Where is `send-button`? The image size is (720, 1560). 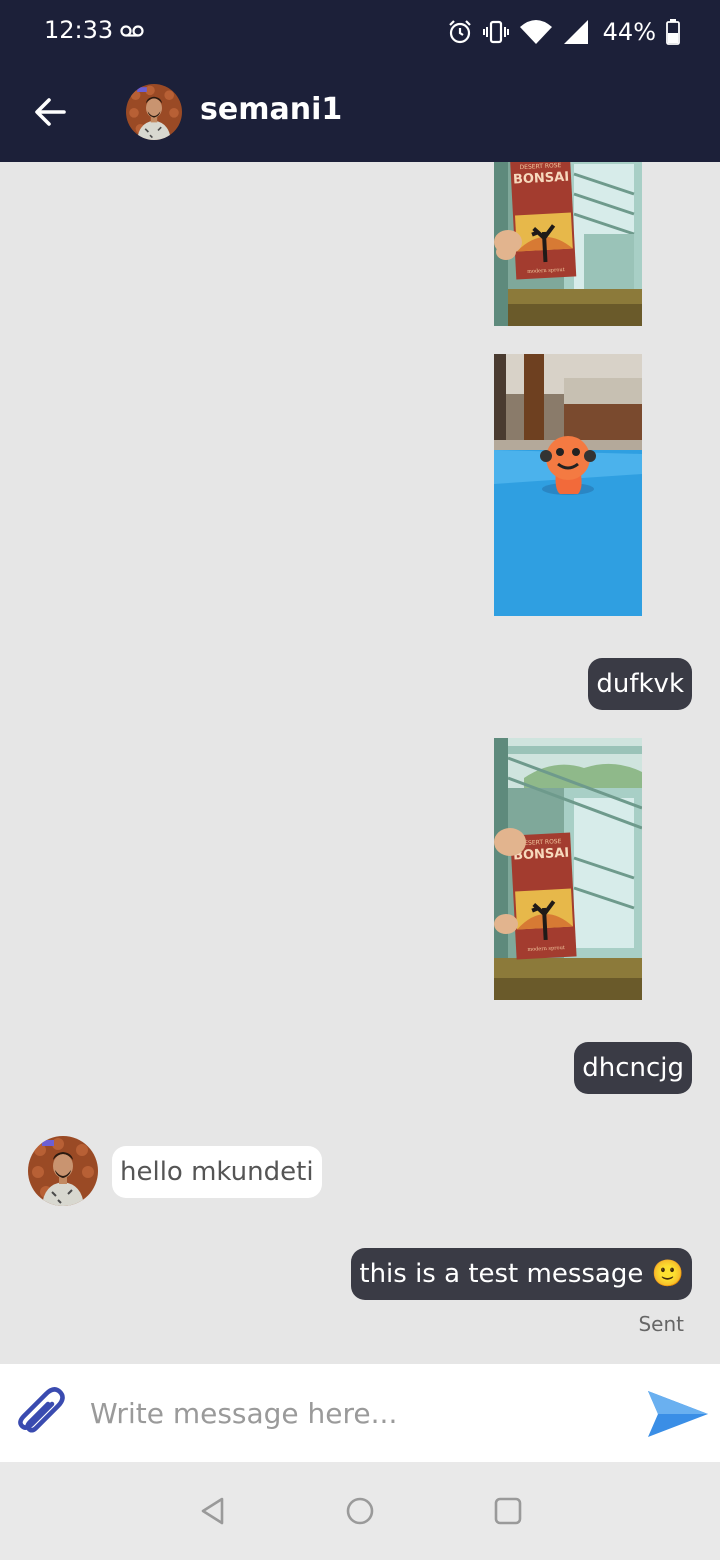
send-button is located at coordinates (678, 1414).